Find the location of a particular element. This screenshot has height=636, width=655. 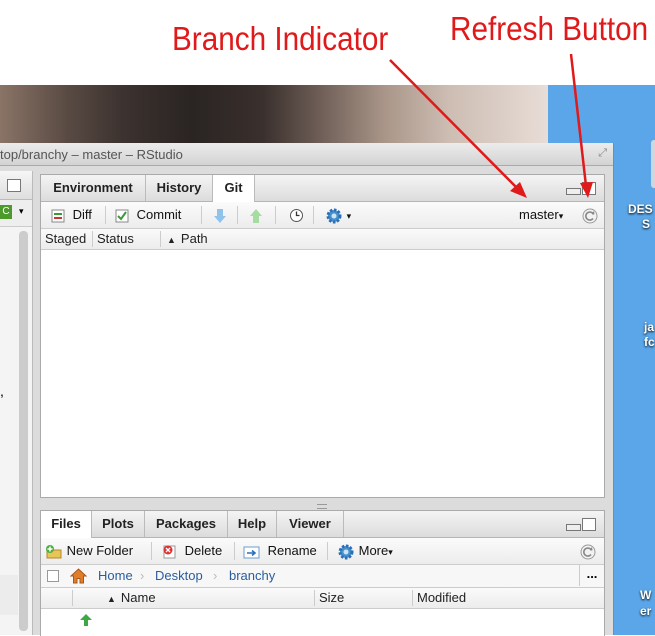

branch-arrow-line is located at coordinates (454, 125).